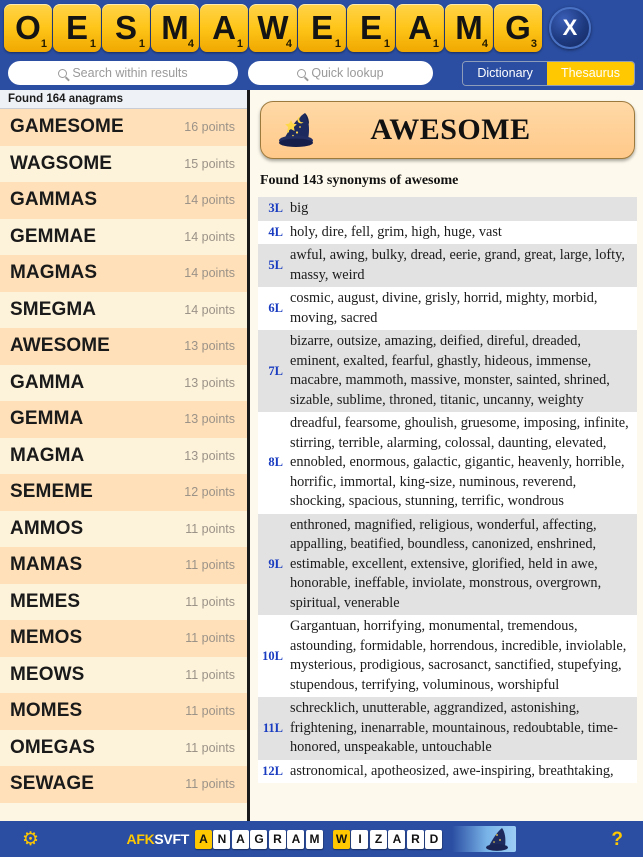 This screenshot has height=857, width=643. What do you see at coordinates (46, 711) in the screenshot?
I see `anagram-word: MOMES` at bounding box center [46, 711].